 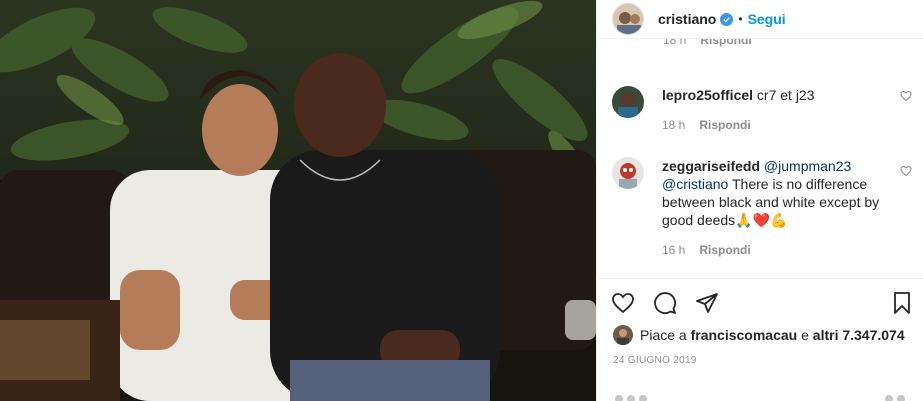 I want to click on likes-count-link: altri 7.347.074, so click(x=859, y=335).